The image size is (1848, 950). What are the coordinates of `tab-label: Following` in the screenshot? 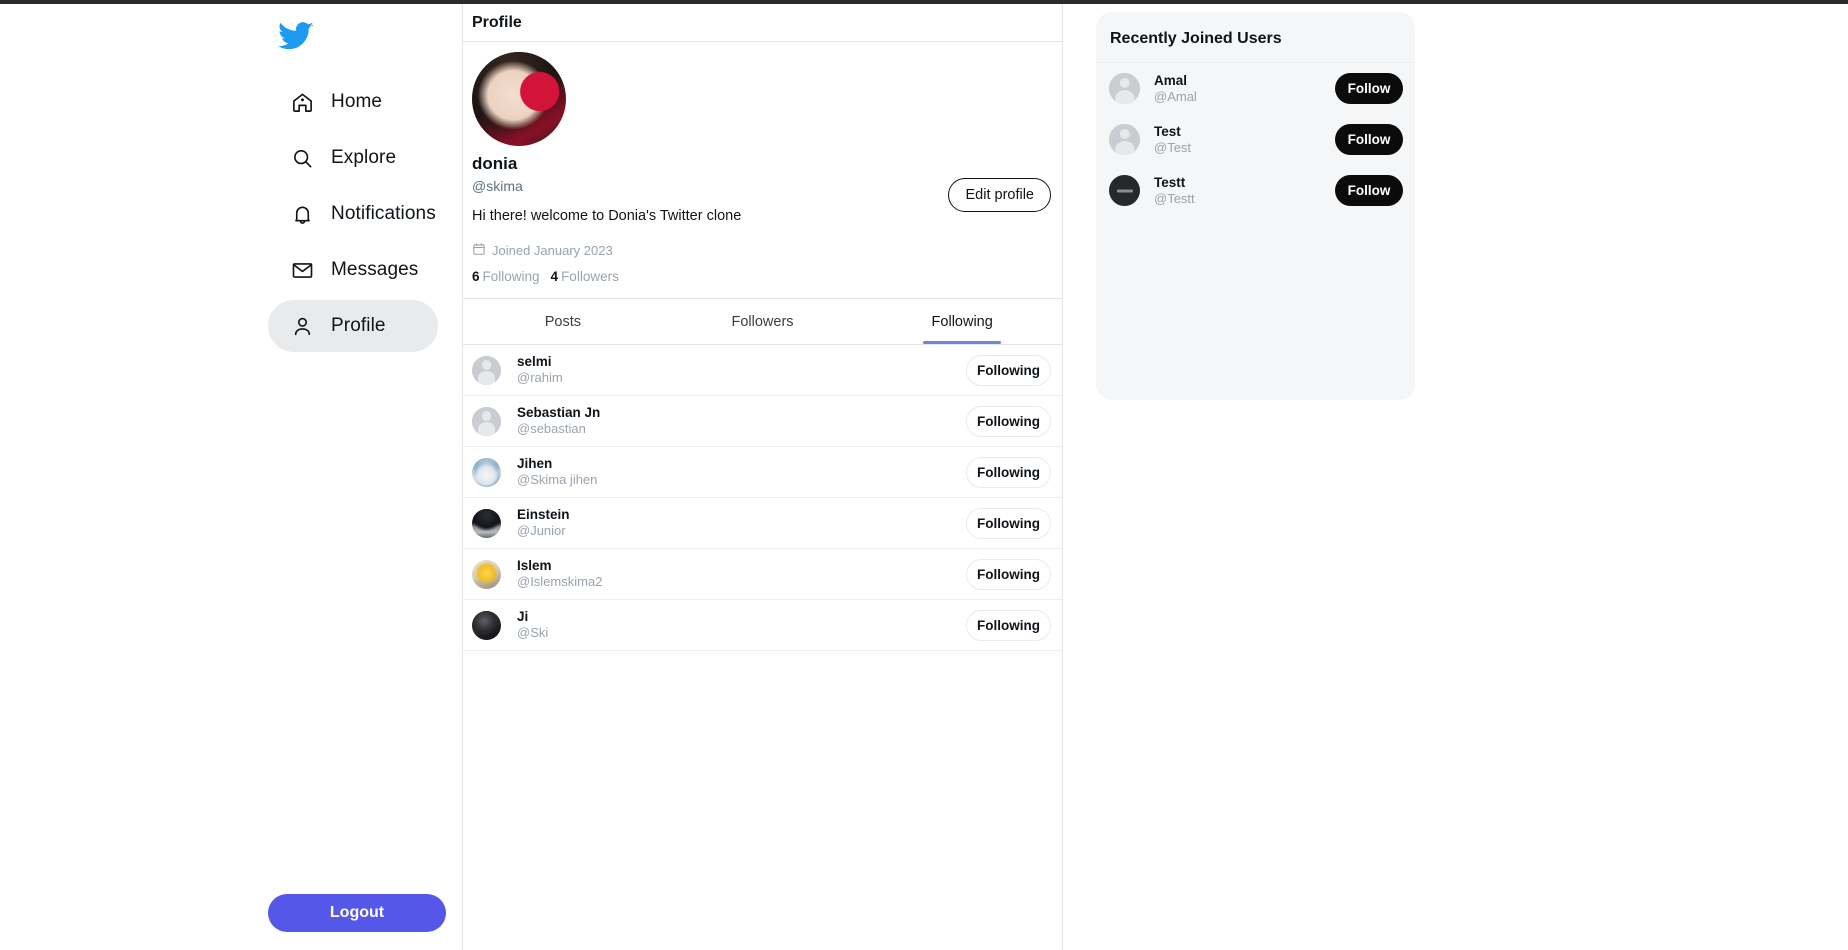 It's located at (962, 321).